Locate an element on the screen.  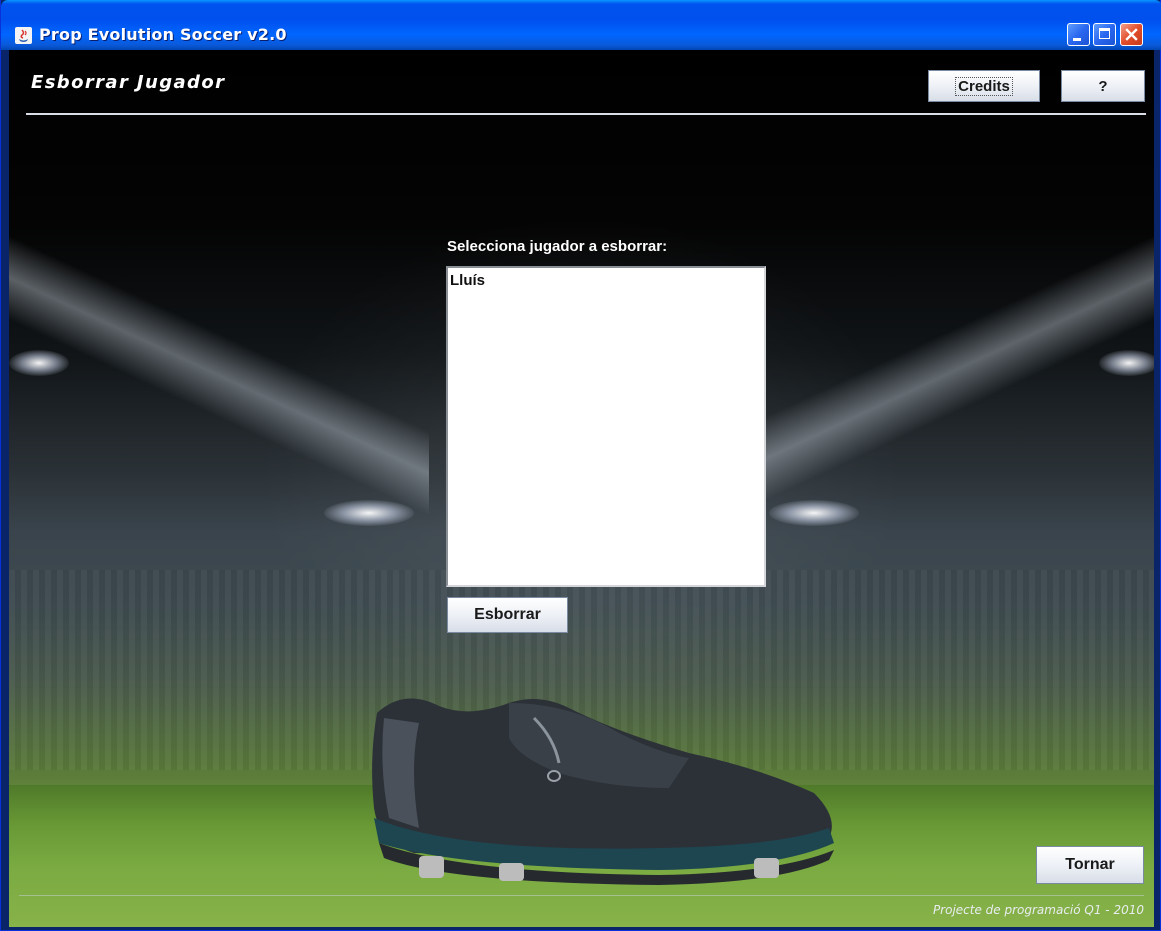
footer-divider is located at coordinates (581, 895).